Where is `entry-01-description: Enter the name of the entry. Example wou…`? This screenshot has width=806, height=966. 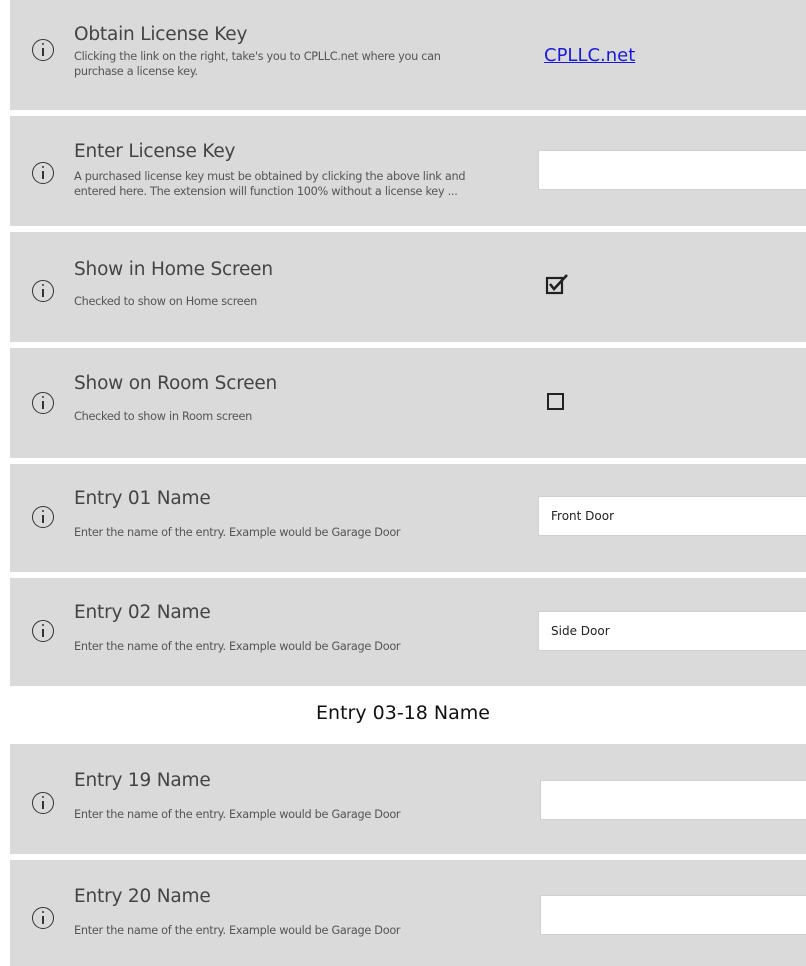
entry-01-description: Enter the name of the entry. Example wou… is located at coordinates (237, 532).